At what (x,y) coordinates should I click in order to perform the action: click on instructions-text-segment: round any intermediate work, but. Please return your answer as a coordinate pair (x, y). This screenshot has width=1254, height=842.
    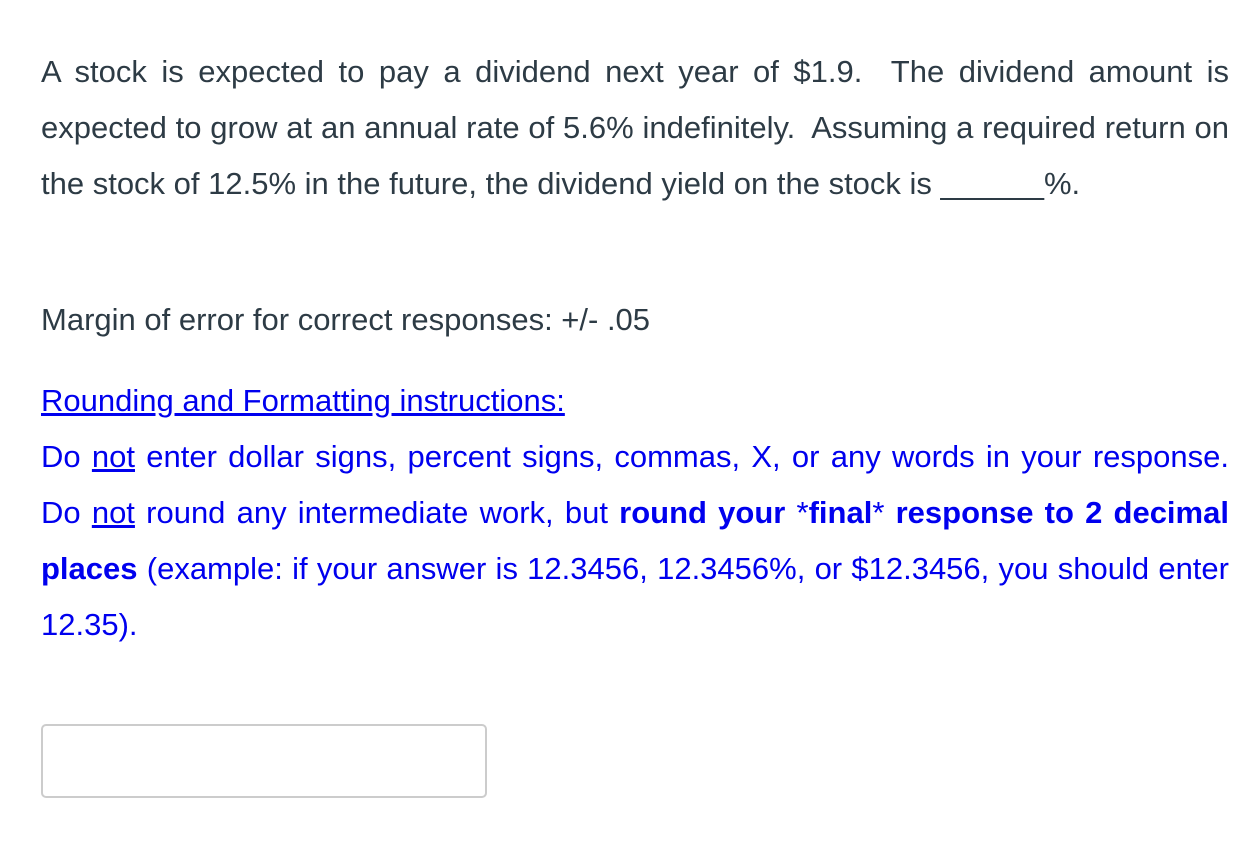
    Looking at the image, I should click on (377, 512).